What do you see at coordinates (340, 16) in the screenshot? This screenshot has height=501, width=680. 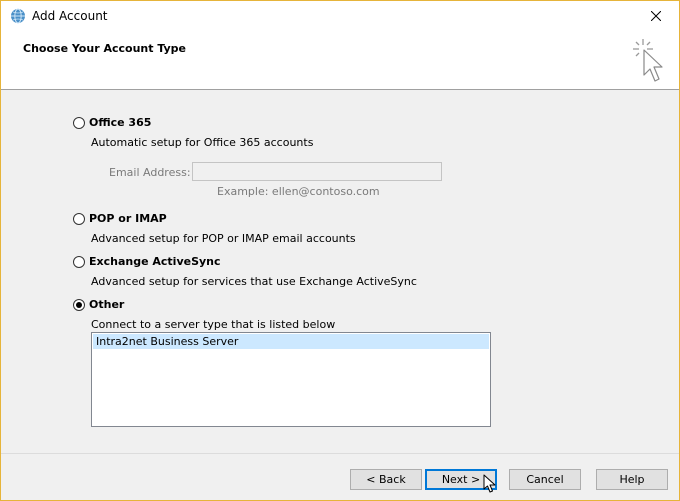 I see `title-bar: Add Account` at bounding box center [340, 16].